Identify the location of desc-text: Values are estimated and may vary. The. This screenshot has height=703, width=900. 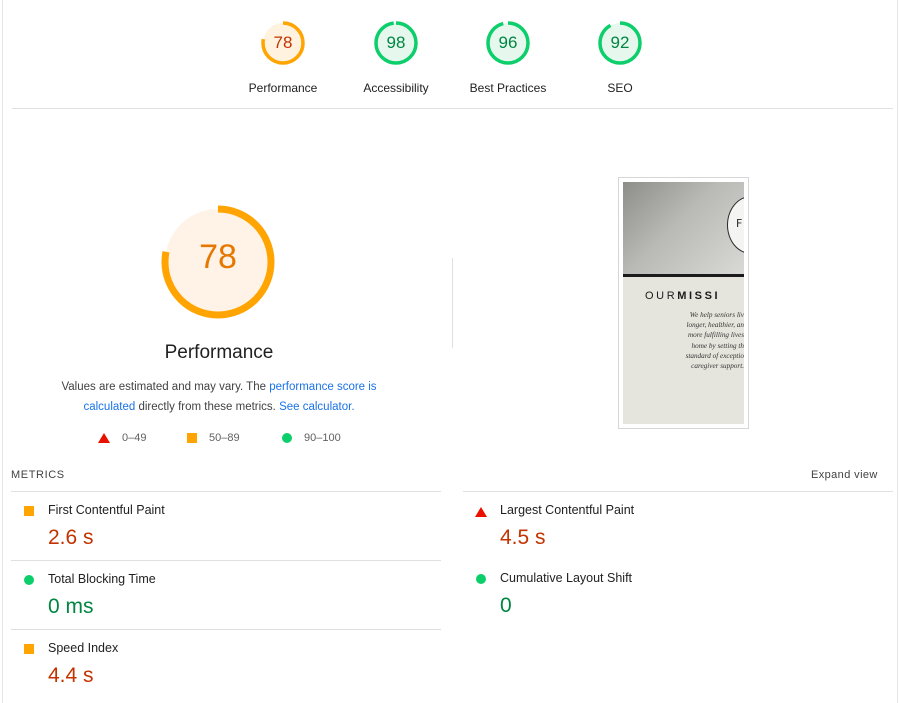
(165, 387).